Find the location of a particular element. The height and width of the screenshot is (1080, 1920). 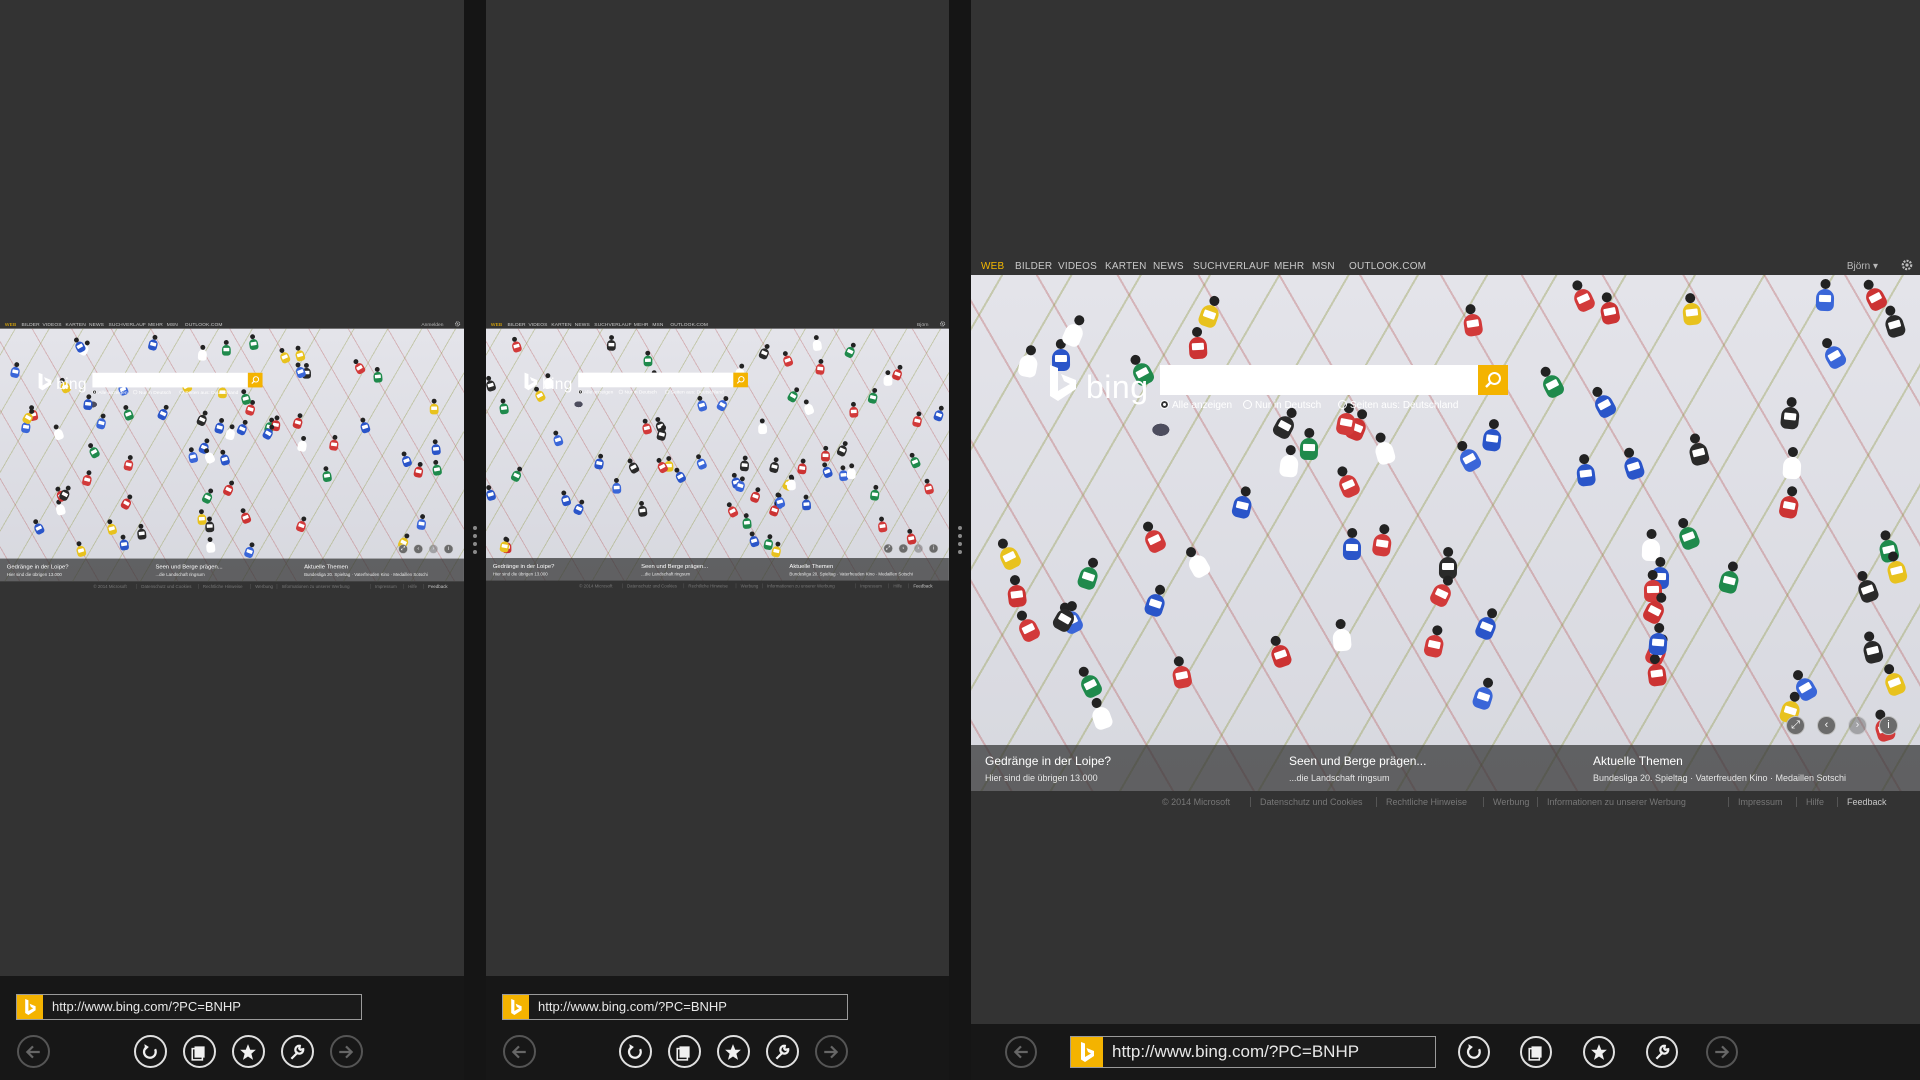

account-name: Björn ▾ is located at coordinates (1862, 266).